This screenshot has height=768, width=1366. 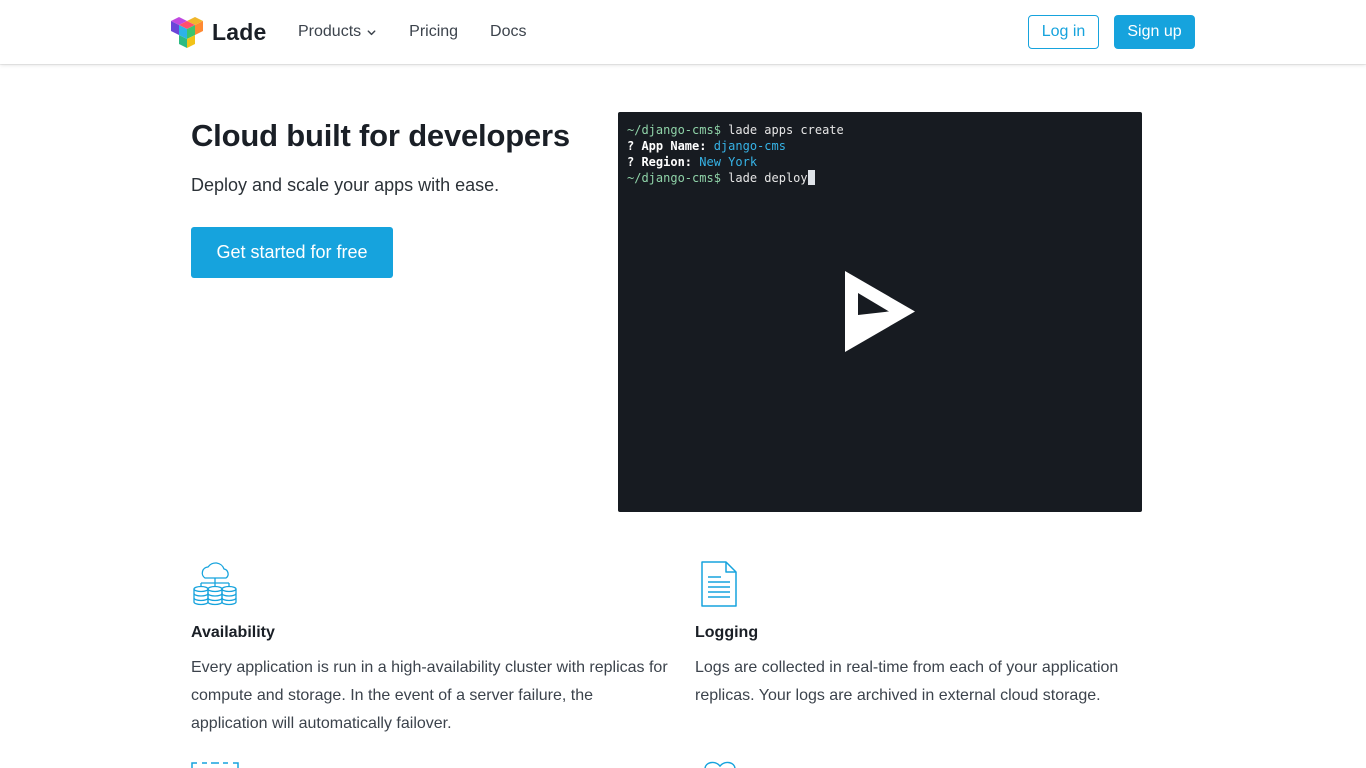 I want to click on chevron-down-icon, so click(x=371, y=32).